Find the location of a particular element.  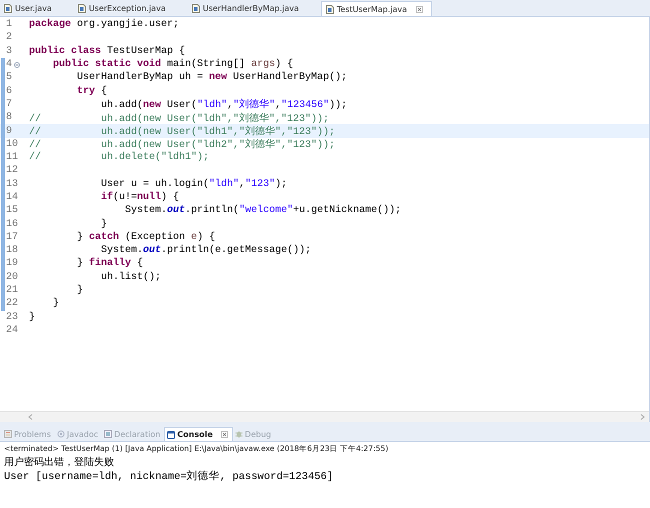

code-line: // uh.delete("ldh1"); is located at coordinates (119, 158).